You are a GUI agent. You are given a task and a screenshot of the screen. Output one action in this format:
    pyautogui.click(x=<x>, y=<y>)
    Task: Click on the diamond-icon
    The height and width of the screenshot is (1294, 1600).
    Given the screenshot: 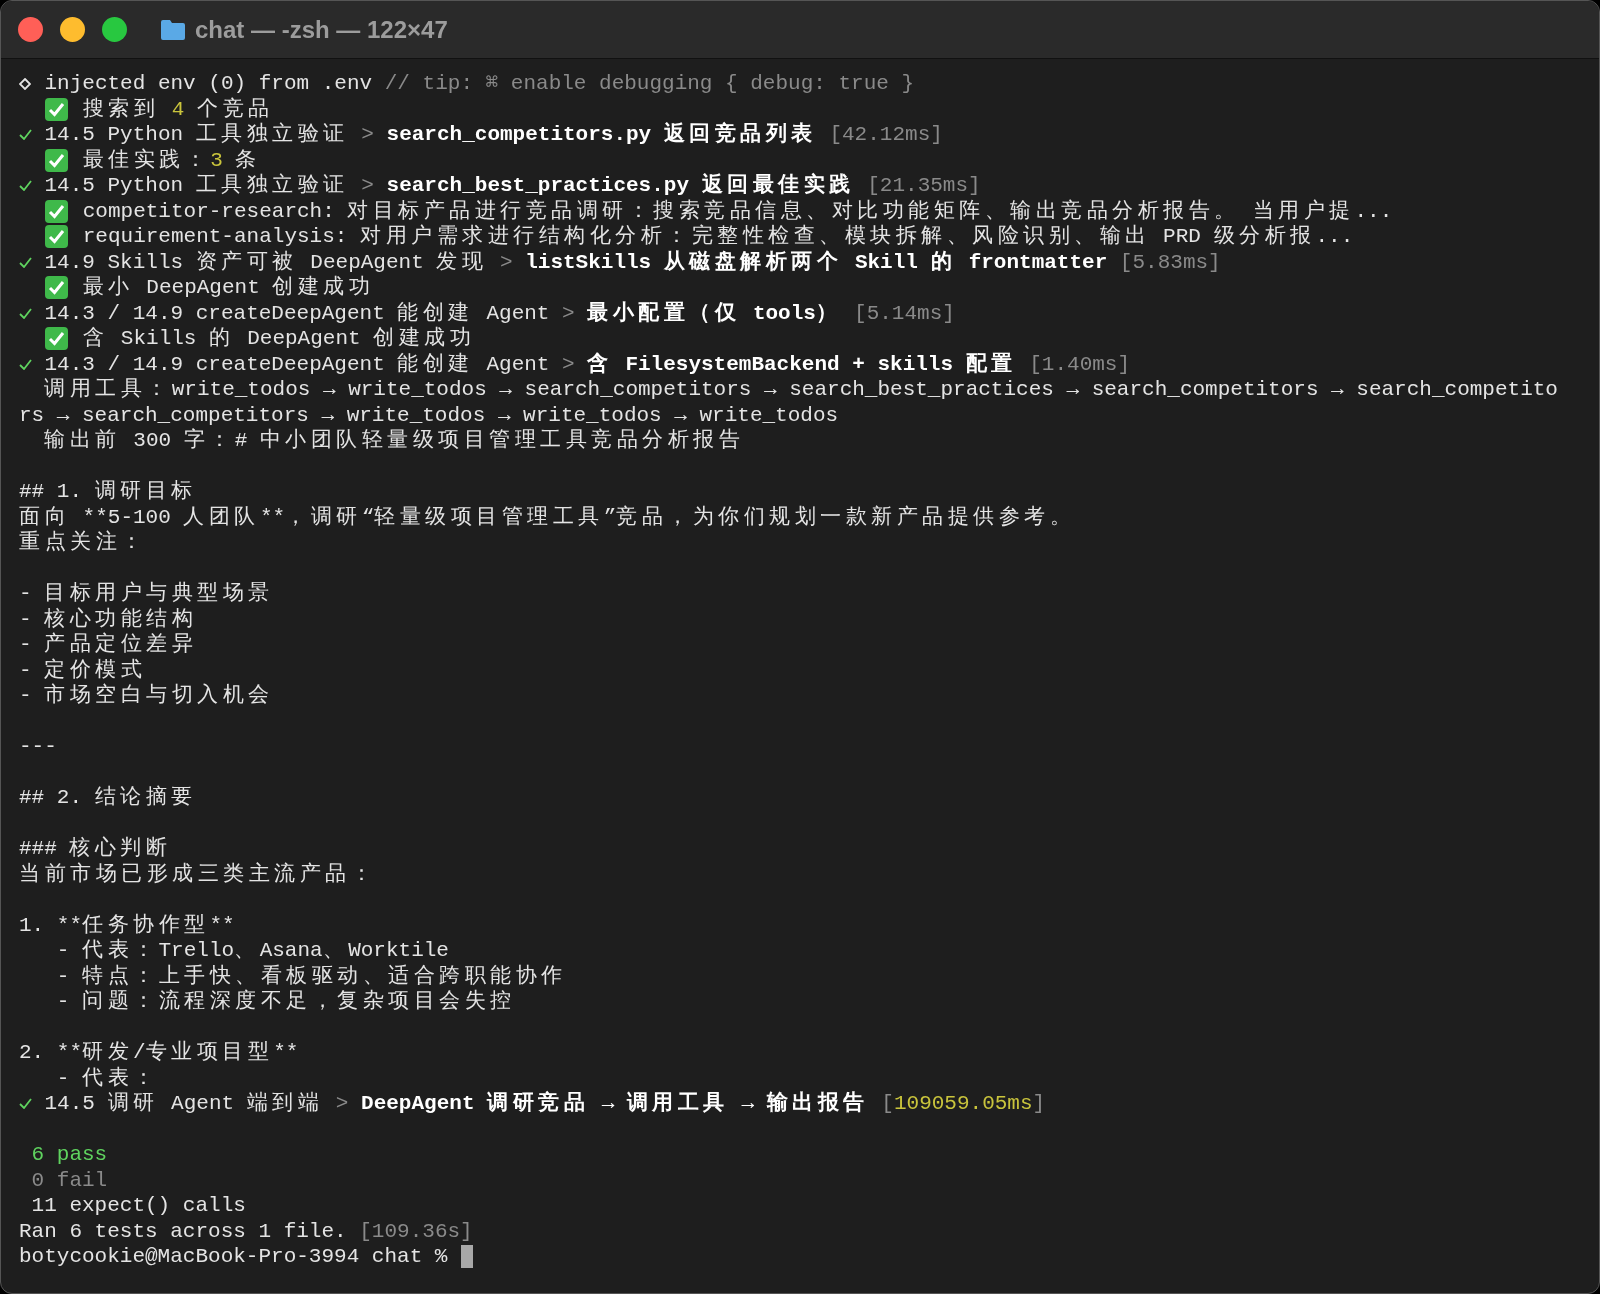 What is the action you would take?
    pyautogui.click(x=25, y=83)
    